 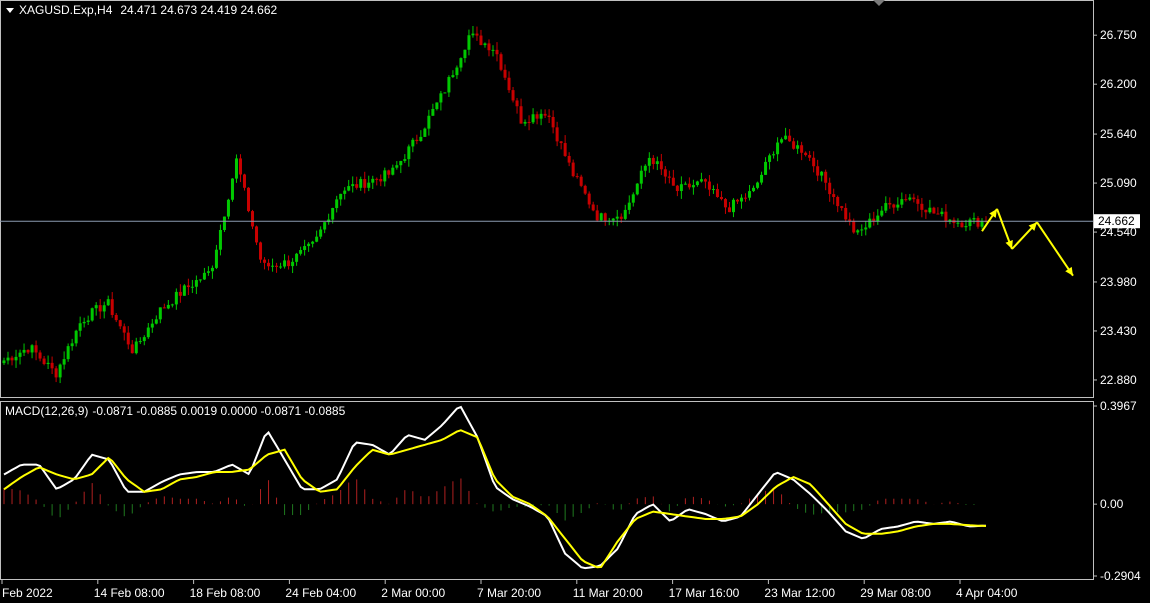 I want to click on price-tick-label: 26.200, so click(x=1118, y=84).